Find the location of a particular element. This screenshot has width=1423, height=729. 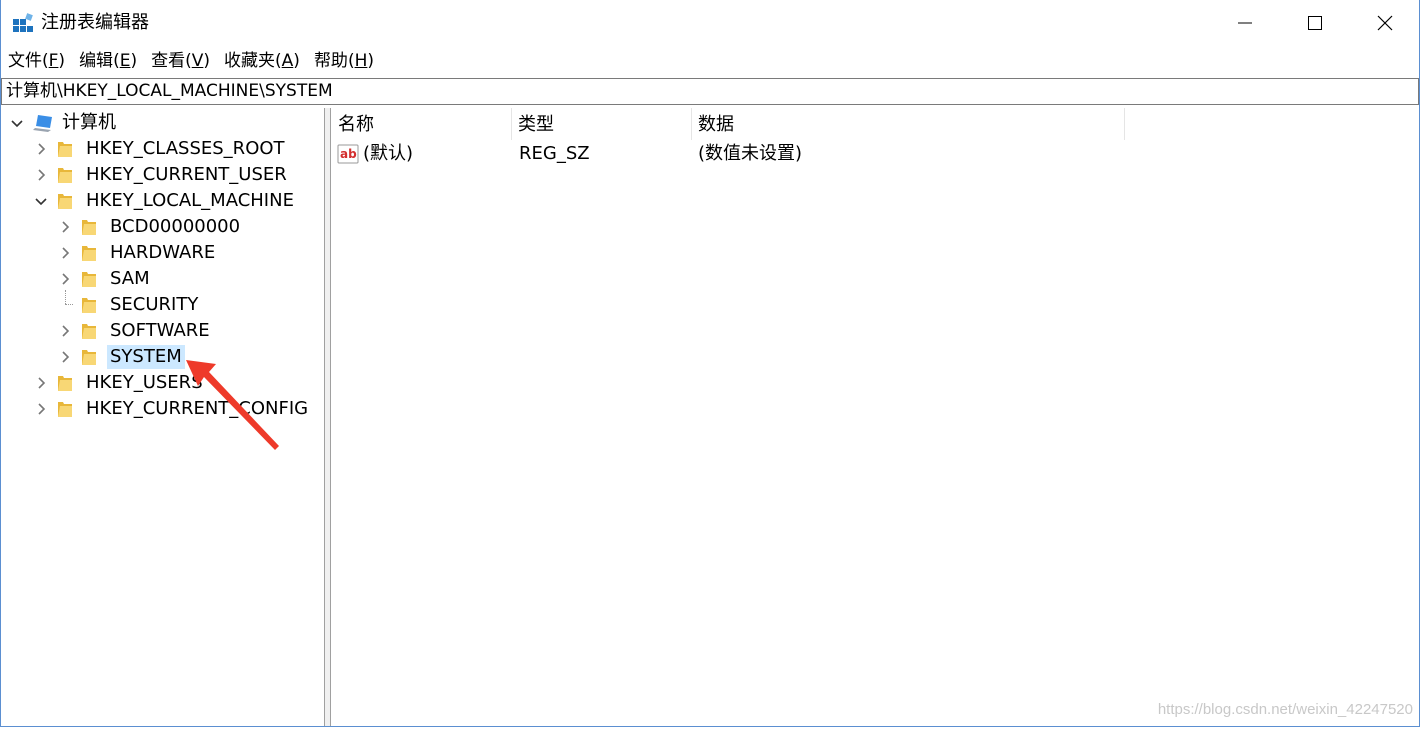

value-name: (默认) is located at coordinates (388, 153).